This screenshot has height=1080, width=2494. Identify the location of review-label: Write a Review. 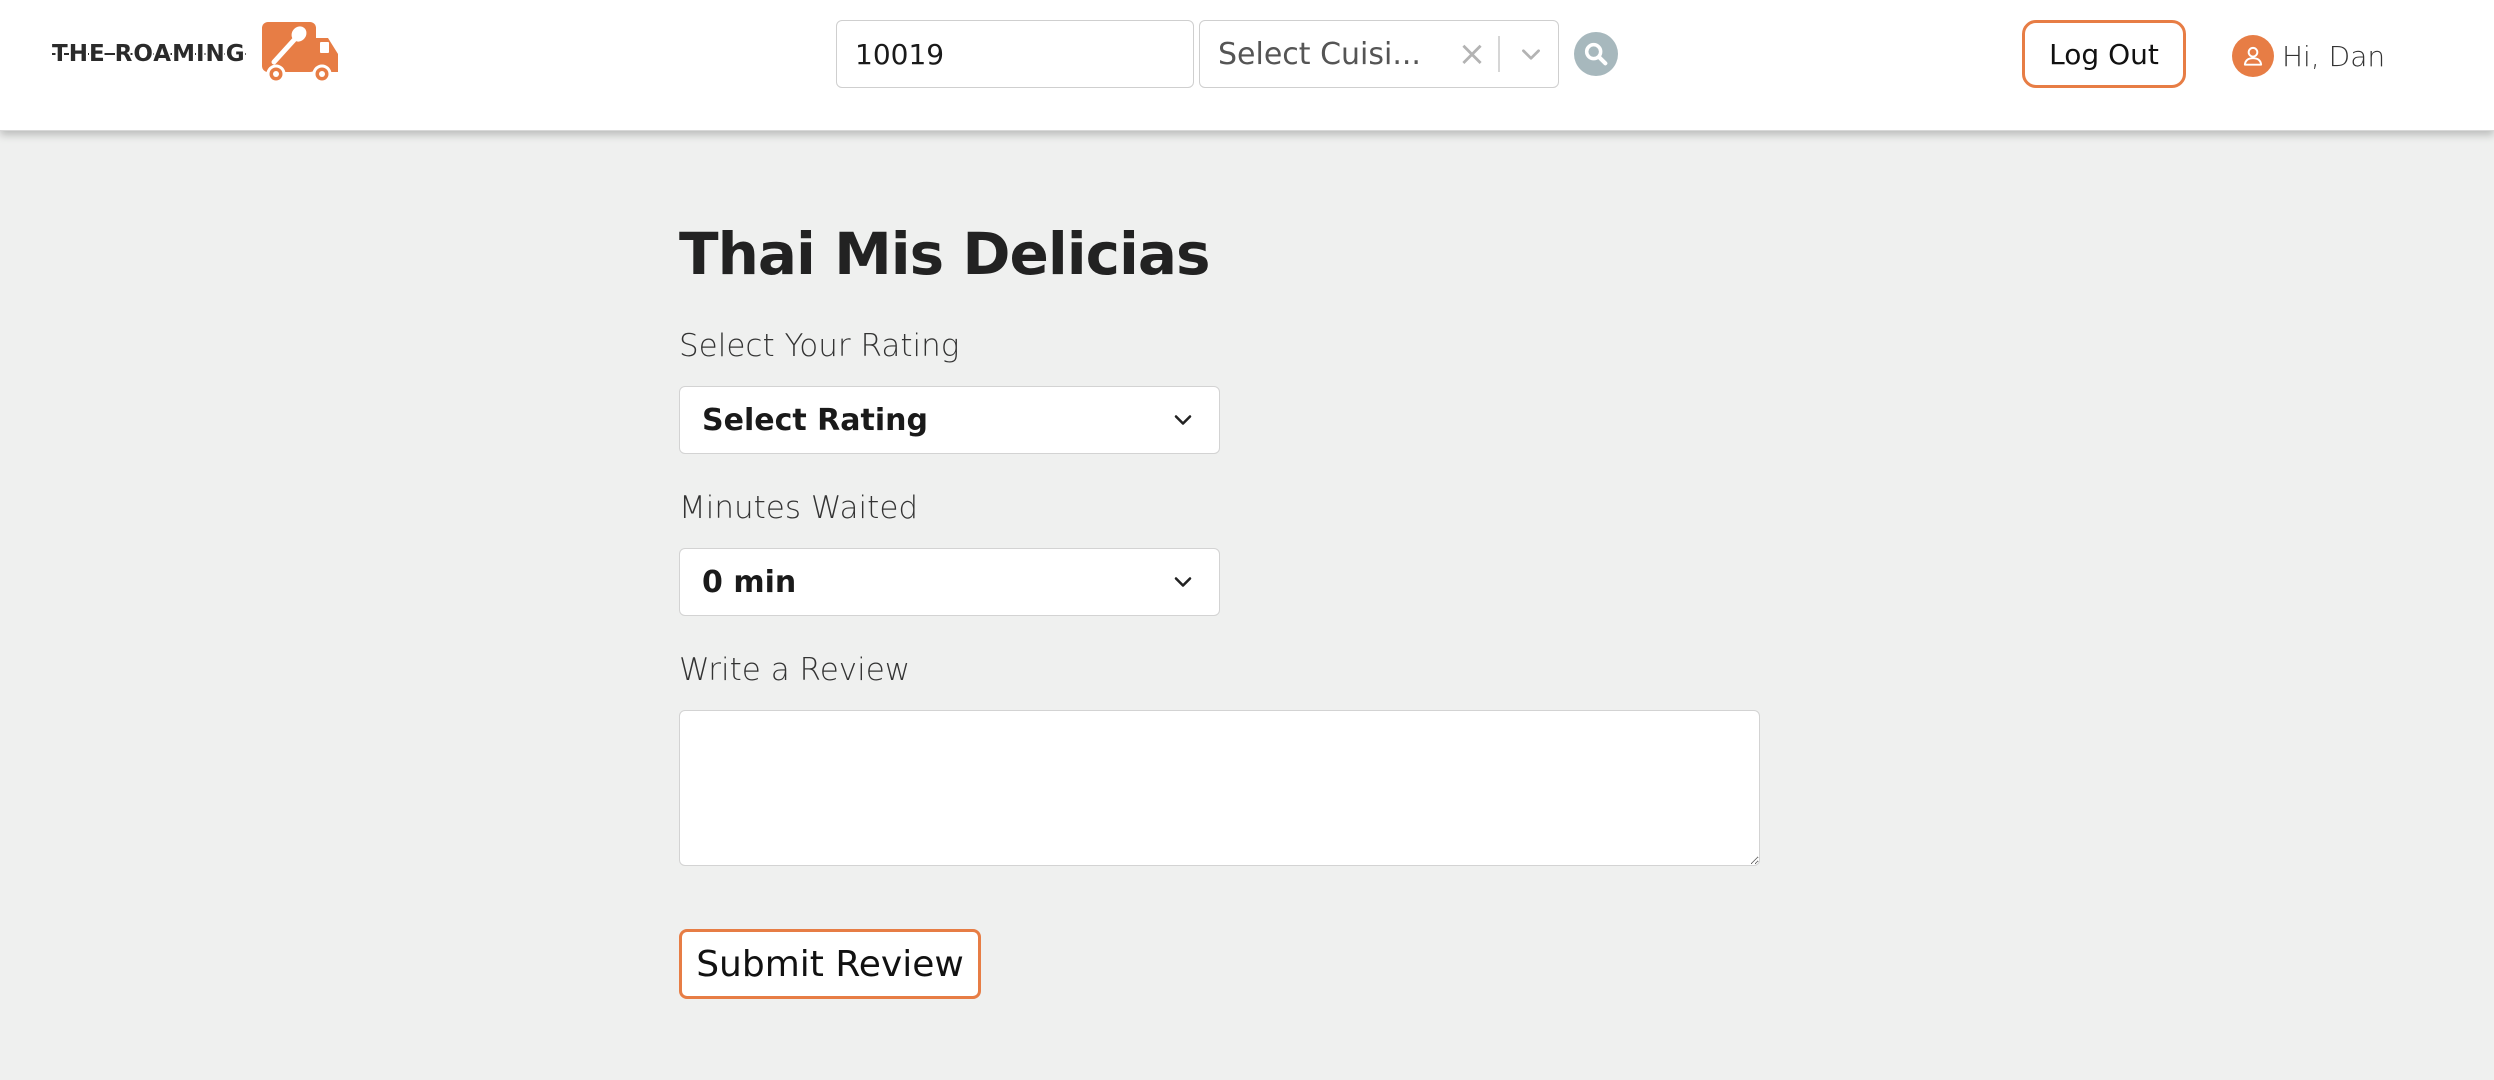
(795, 670).